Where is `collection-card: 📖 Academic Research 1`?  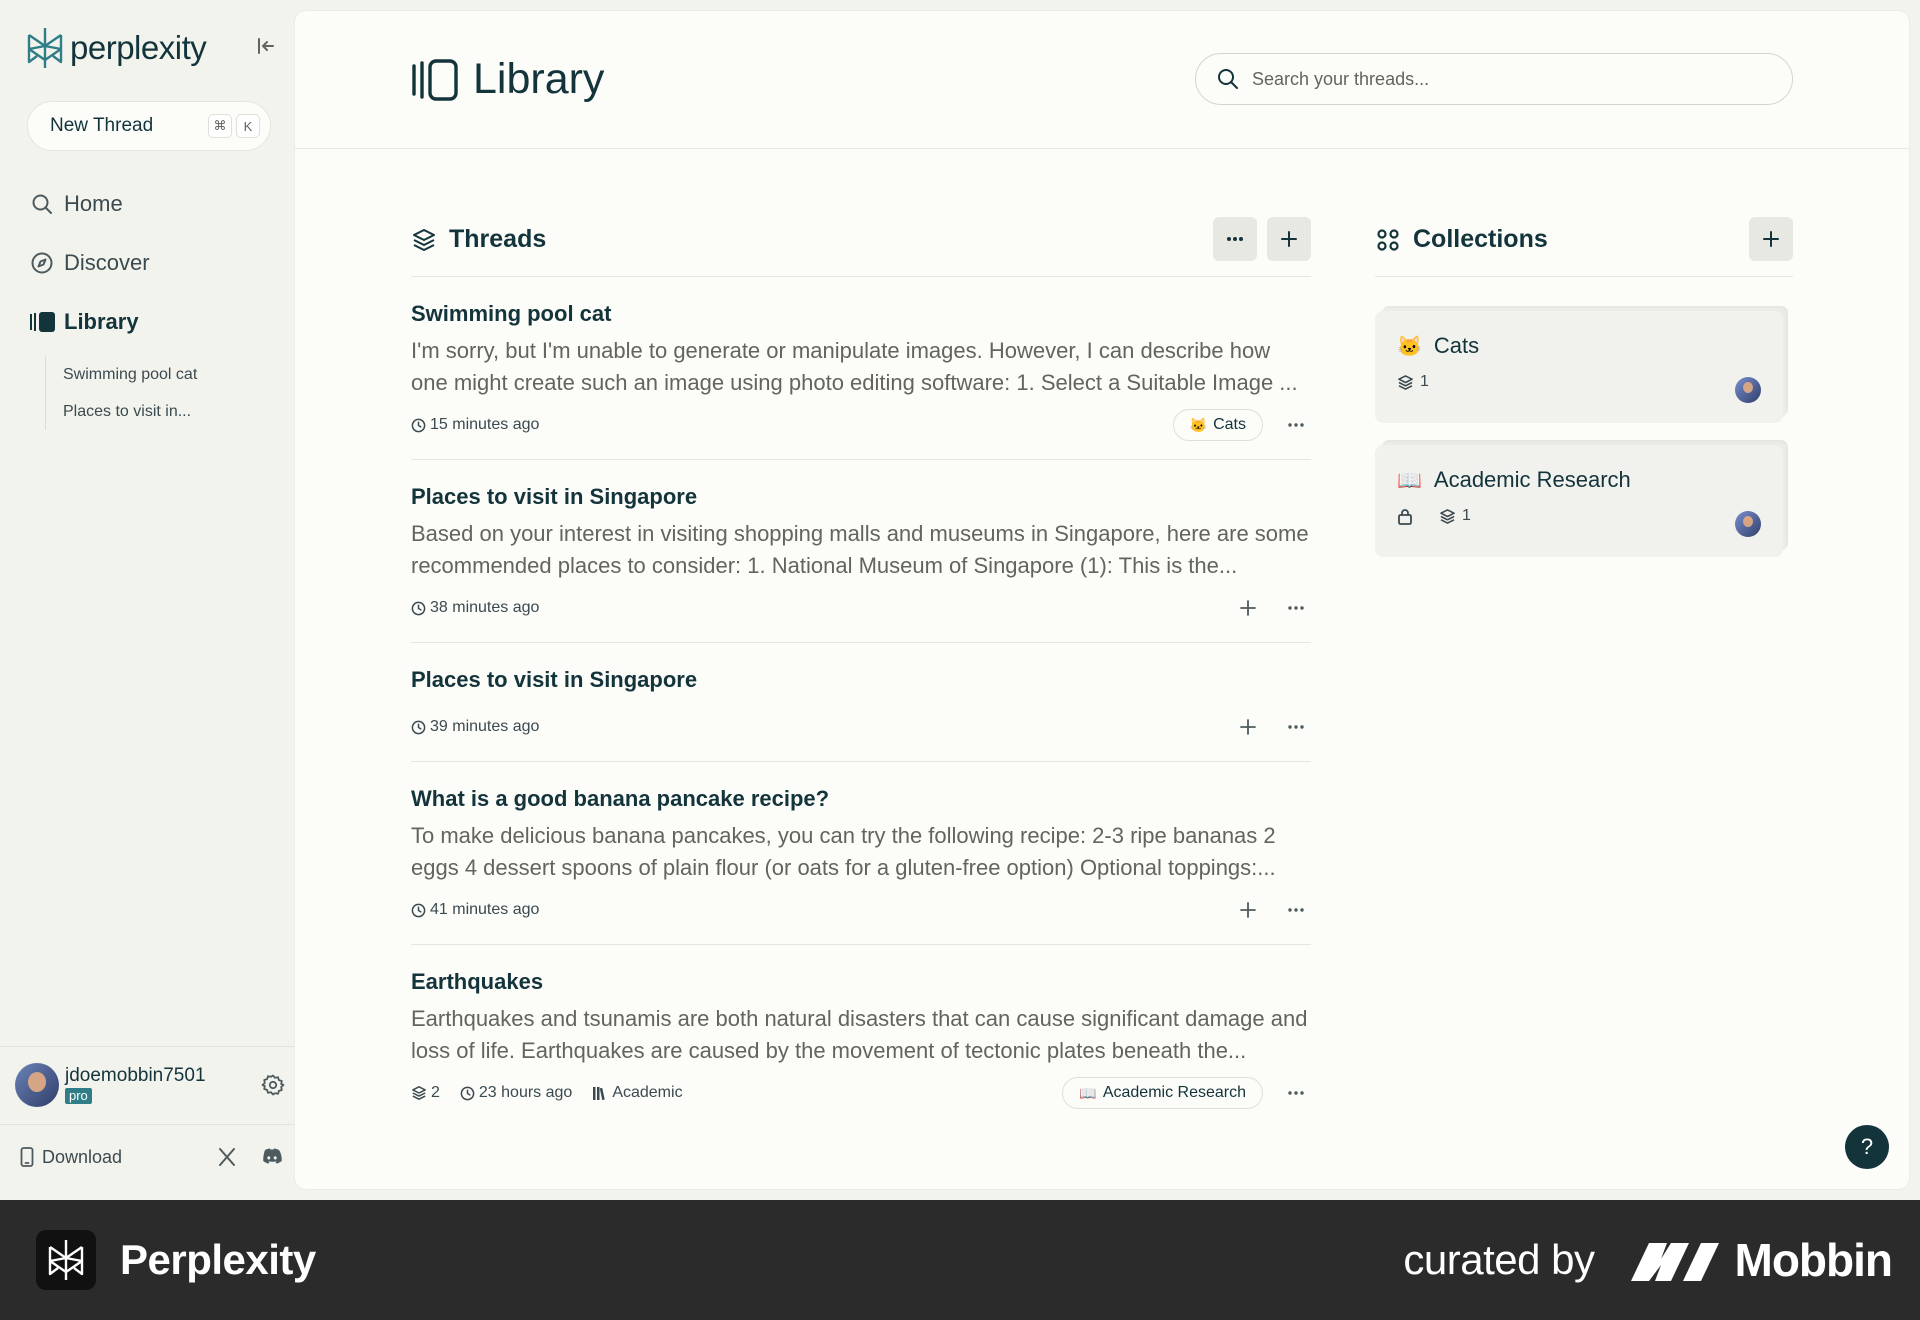
collection-card: 📖 Academic Research 1 is located at coordinates (1579, 501).